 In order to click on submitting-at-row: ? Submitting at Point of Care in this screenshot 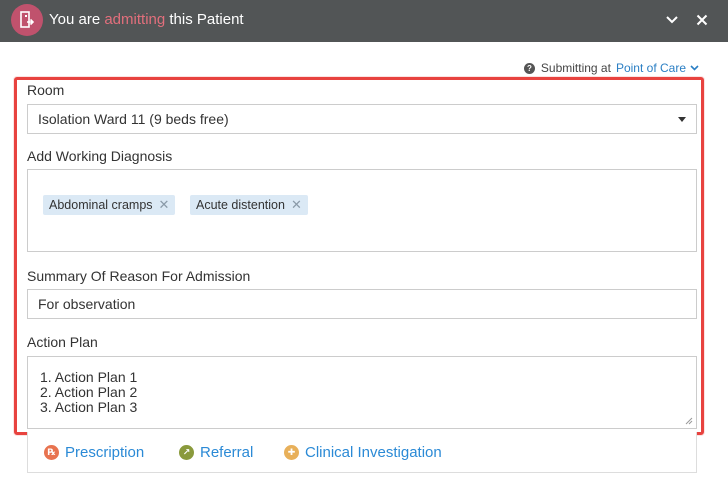, I will do `click(611, 68)`.